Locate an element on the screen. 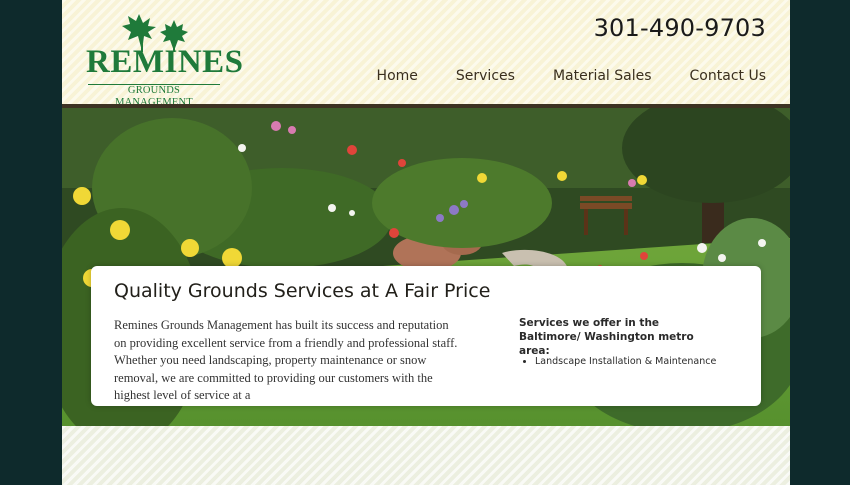 This screenshot has height=485, width=850. page-heading: Quality Grounds Services at A Fair Price is located at coordinates (302, 291).